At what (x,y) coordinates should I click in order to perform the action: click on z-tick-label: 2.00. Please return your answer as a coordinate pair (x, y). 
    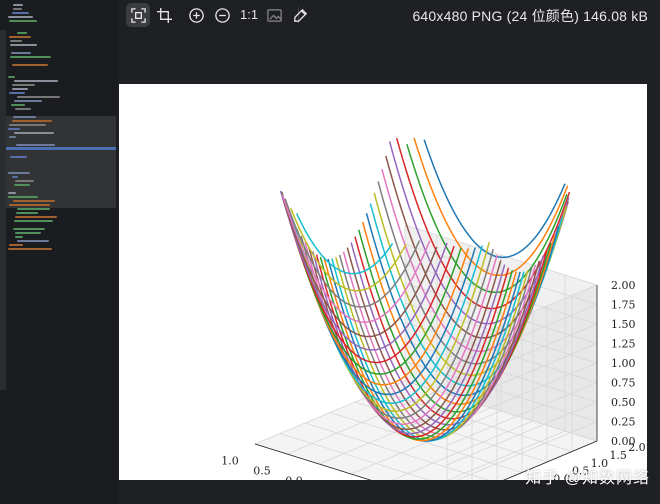
    Looking at the image, I should click on (623, 285).